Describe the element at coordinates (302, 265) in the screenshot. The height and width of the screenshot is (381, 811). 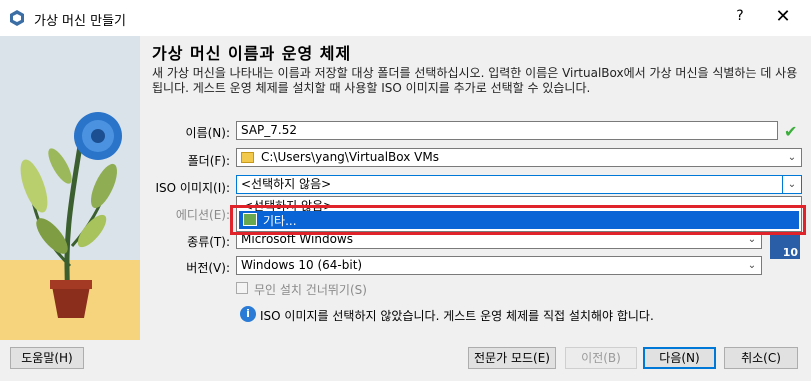
I see `version-value: Windows 10 (64-bit)` at that location.